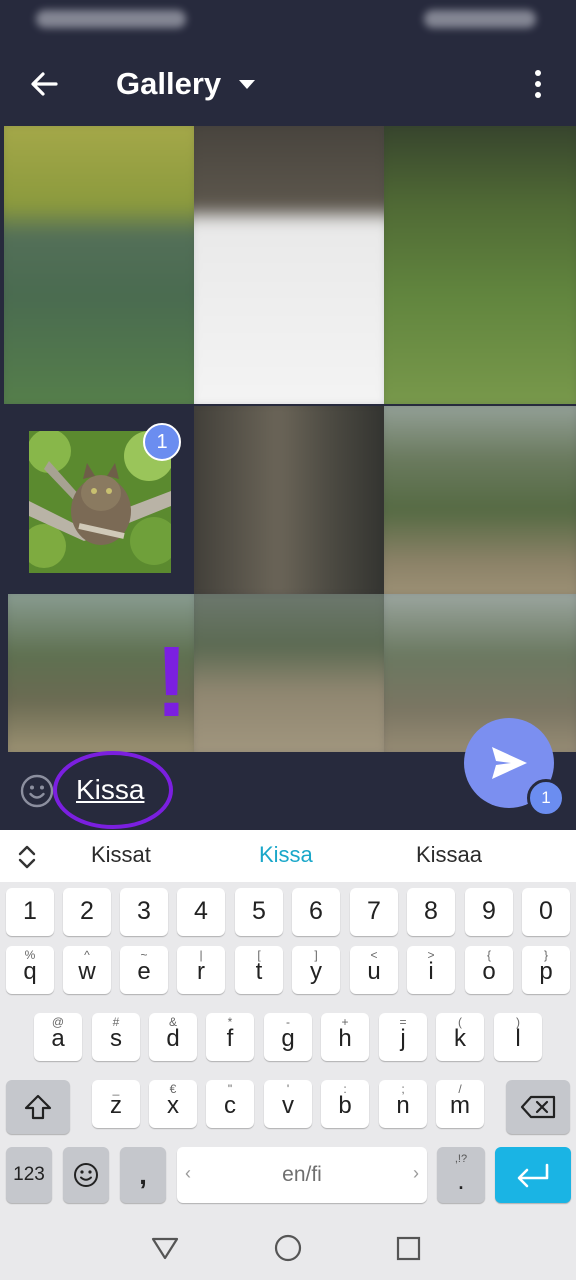 This screenshot has height=1280, width=576. I want to click on key-p: } p, so click(546, 970).